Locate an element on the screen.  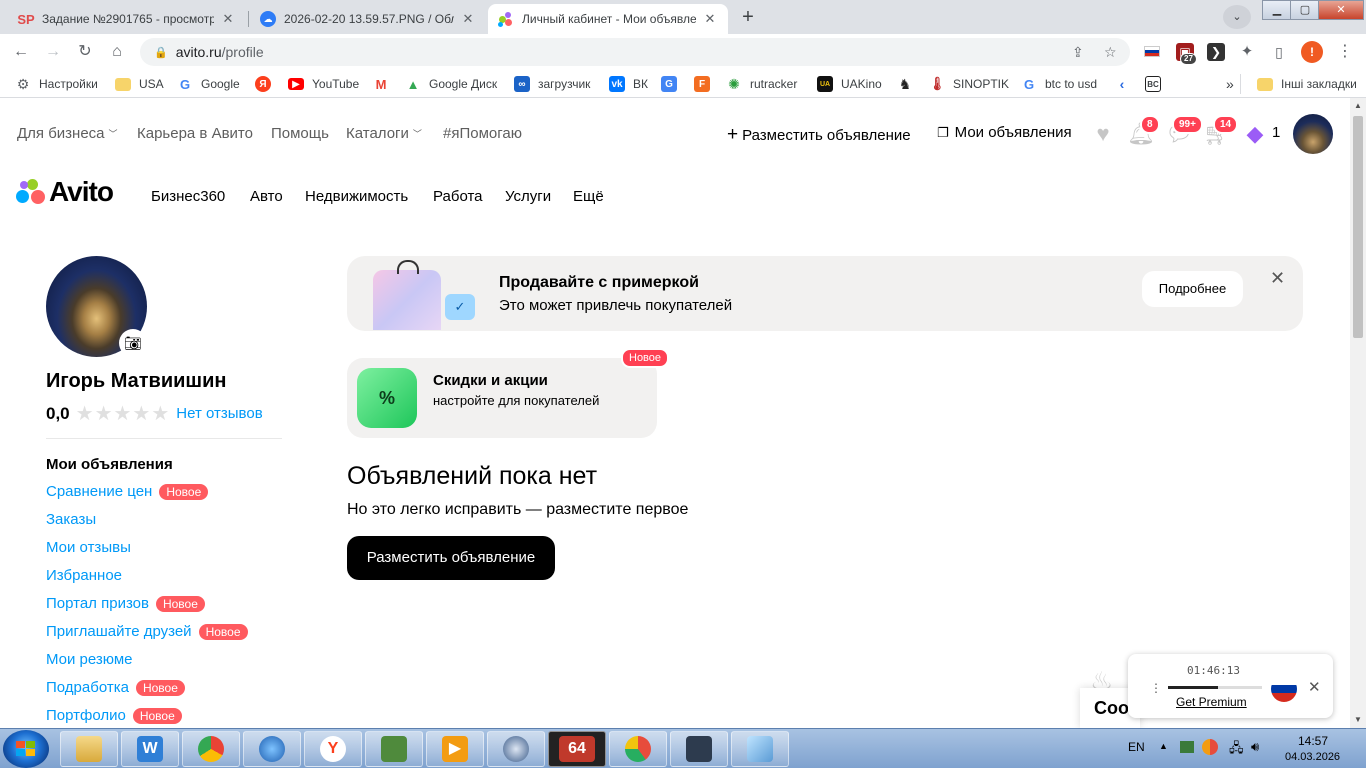
sidebar-item-orders: Заказы is located at coordinates (71, 519).